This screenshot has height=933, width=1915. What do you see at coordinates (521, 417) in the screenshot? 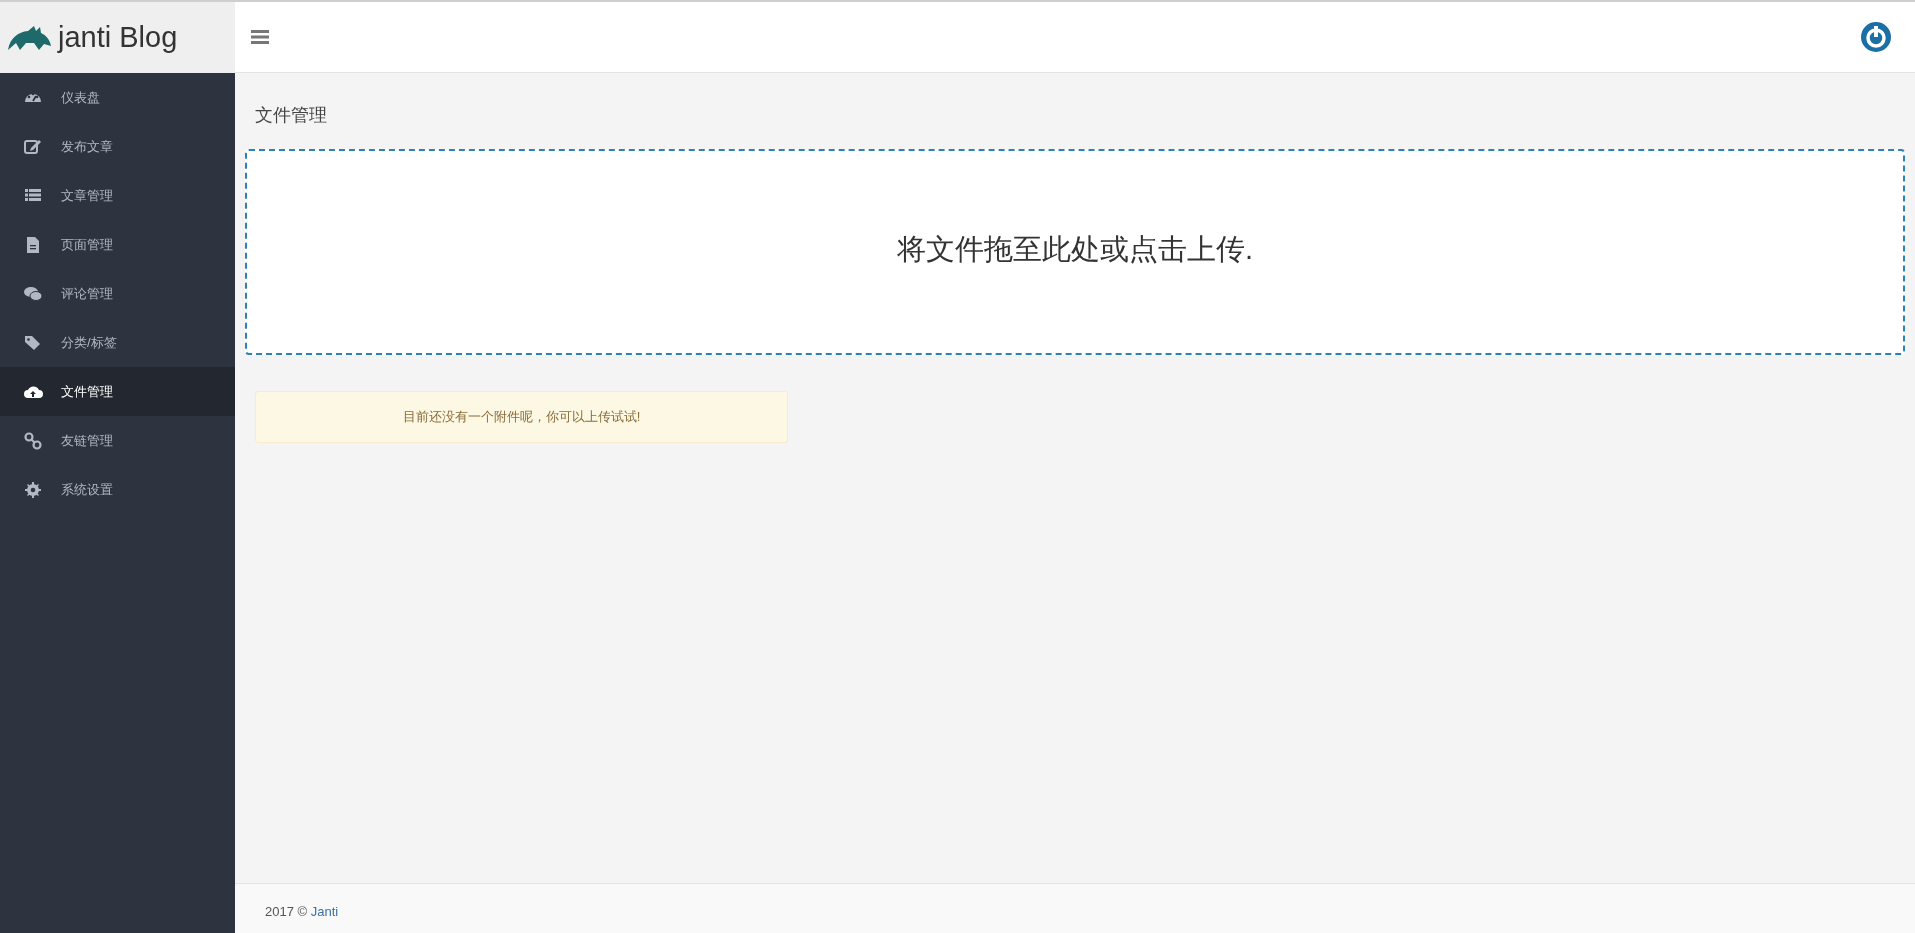
I see `alert-message: 目前还没有一个附件呢，你可以上传试试!` at bounding box center [521, 417].